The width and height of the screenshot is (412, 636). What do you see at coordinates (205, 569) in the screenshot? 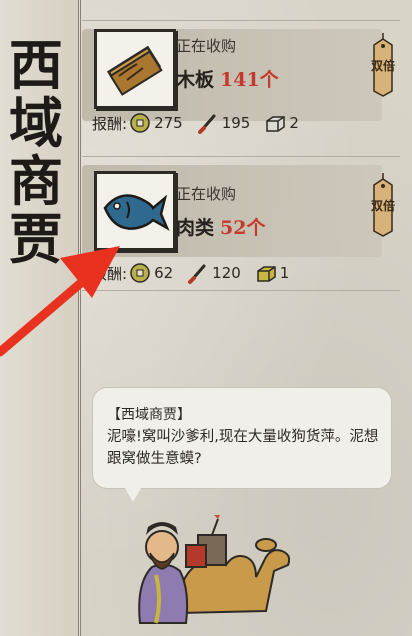
I see `merchant-camel-icon` at bounding box center [205, 569].